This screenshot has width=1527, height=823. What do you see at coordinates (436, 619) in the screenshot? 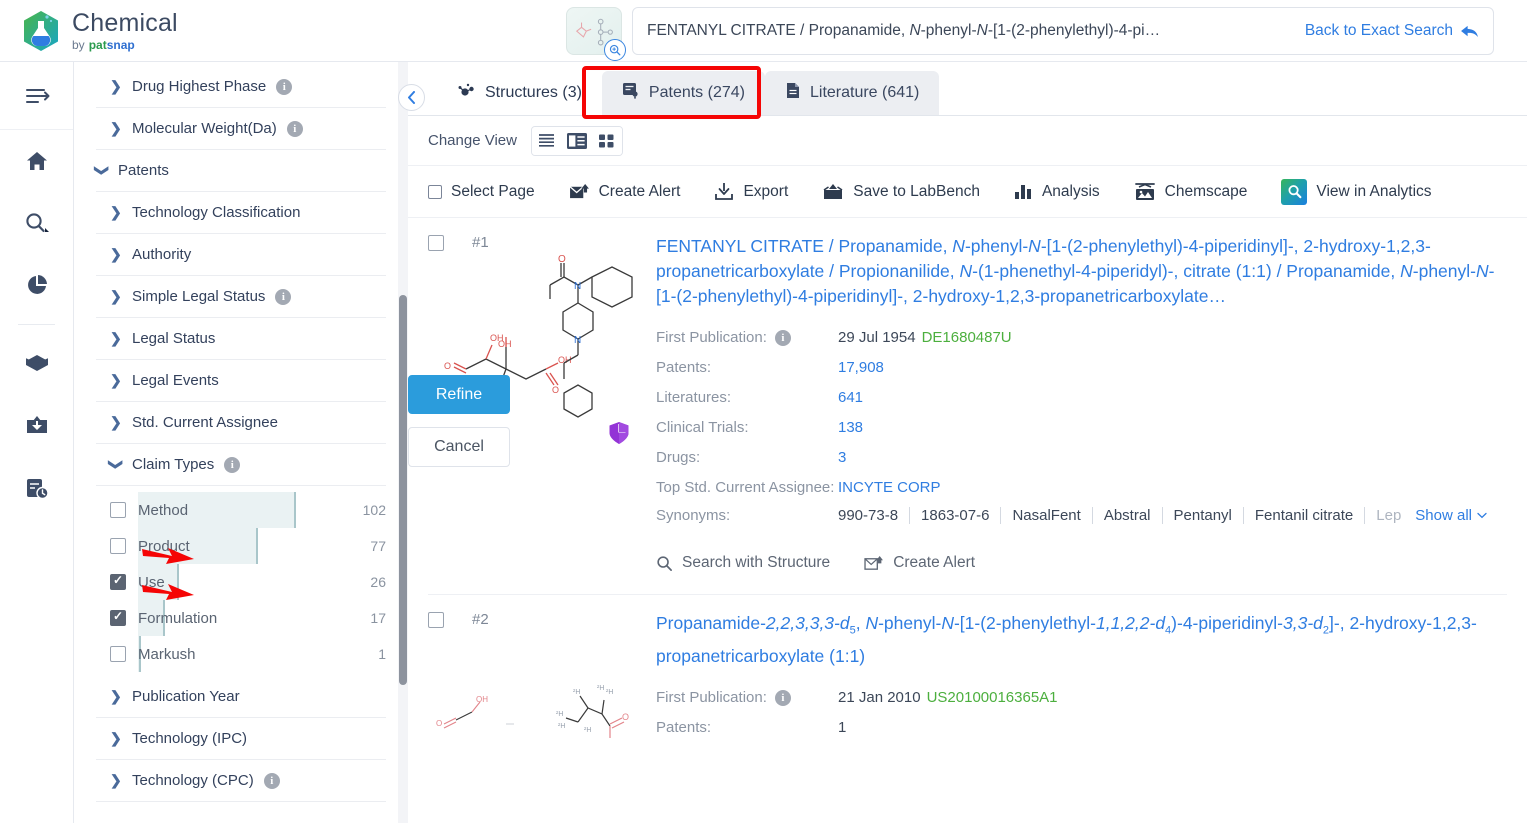
I see `result-2-checkbox` at bounding box center [436, 619].